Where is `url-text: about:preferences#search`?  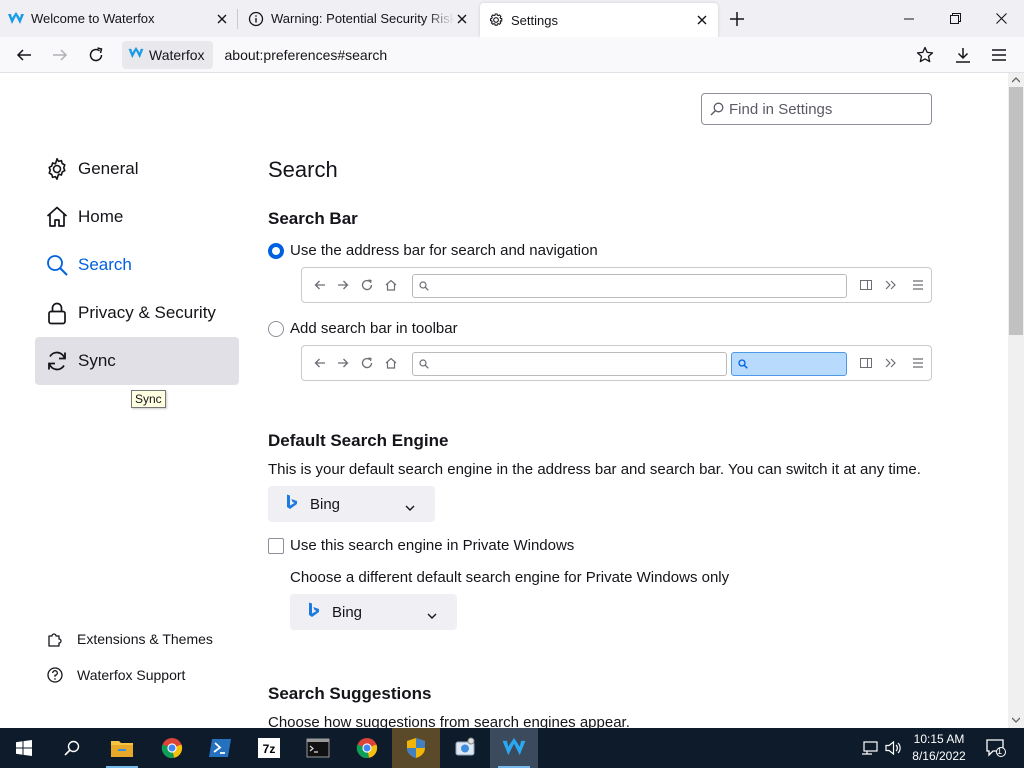 url-text: about:preferences#search is located at coordinates (306, 55).